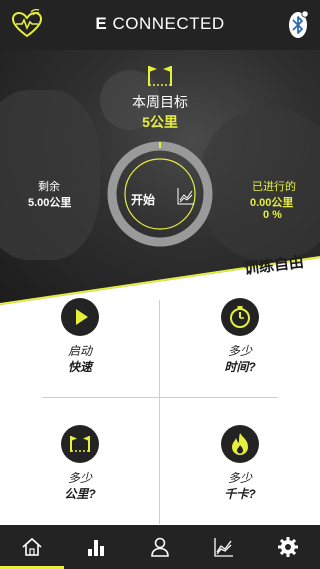 The height and width of the screenshot is (569, 320). Describe the element at coordinates (80, 494) in the screenshot. I see `tile-line2: 公里?` at that location.